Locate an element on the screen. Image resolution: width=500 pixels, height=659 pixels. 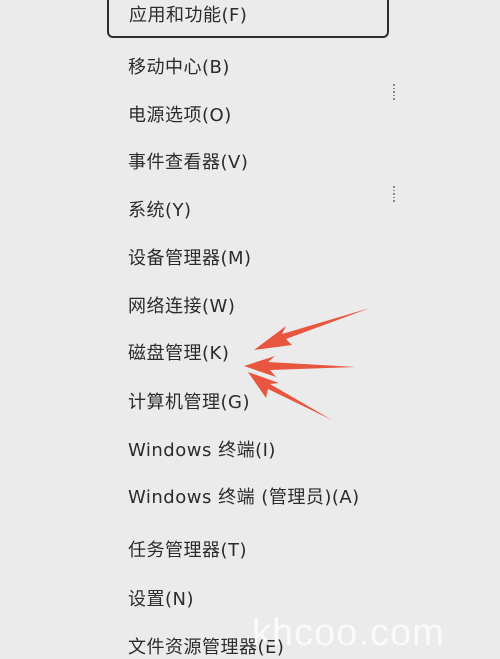
menu-item-disk-management: 磁盘管理(K) is located at coordinates (178, 354).